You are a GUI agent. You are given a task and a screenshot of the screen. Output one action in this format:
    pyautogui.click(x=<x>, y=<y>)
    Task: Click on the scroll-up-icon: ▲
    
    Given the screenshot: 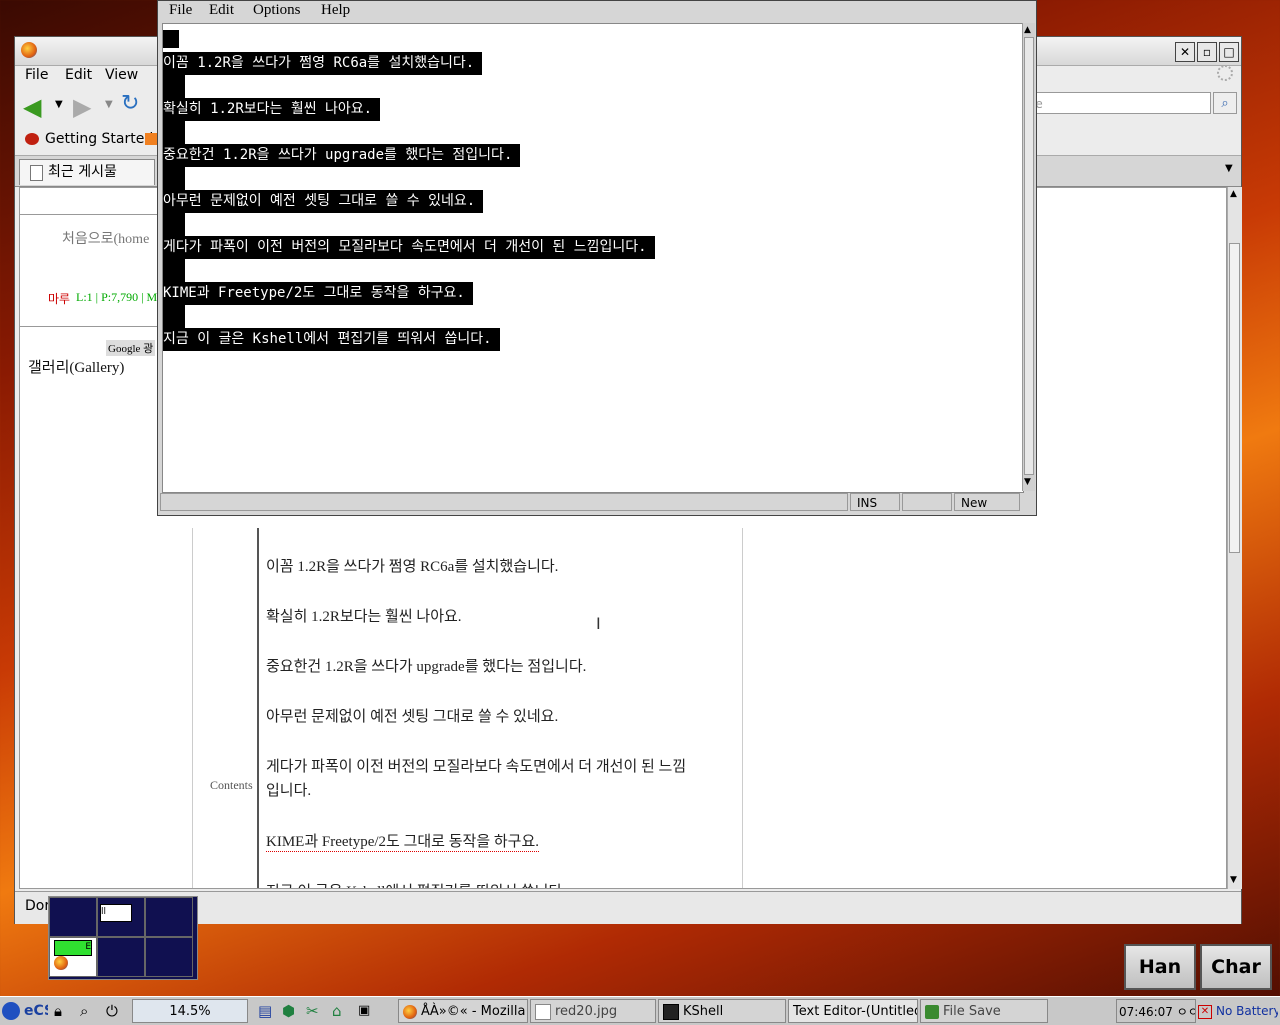 What is the action you would take?
    pyautogui.click(x=1233, y=194)
    